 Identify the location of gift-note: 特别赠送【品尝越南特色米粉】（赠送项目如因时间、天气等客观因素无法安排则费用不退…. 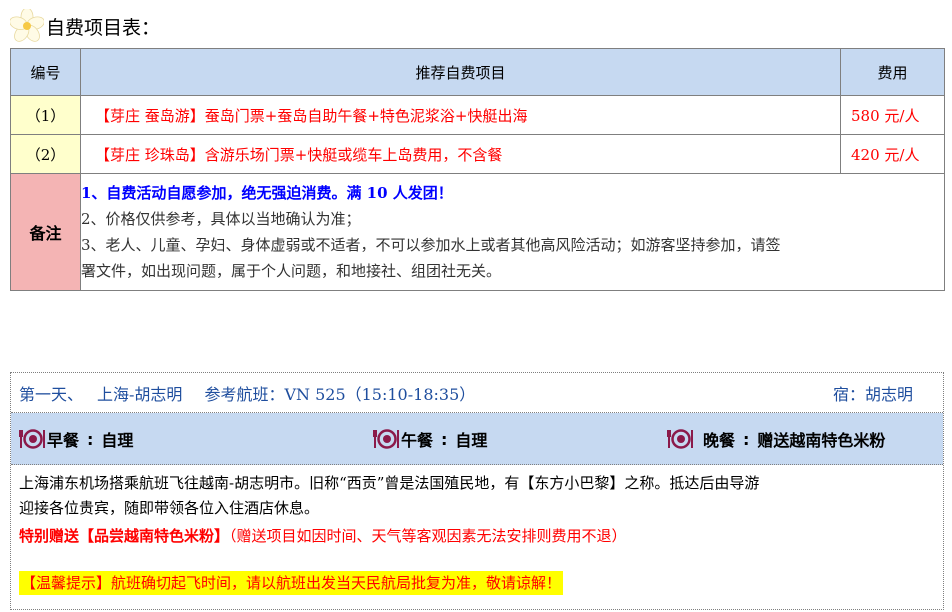
(477, 536).